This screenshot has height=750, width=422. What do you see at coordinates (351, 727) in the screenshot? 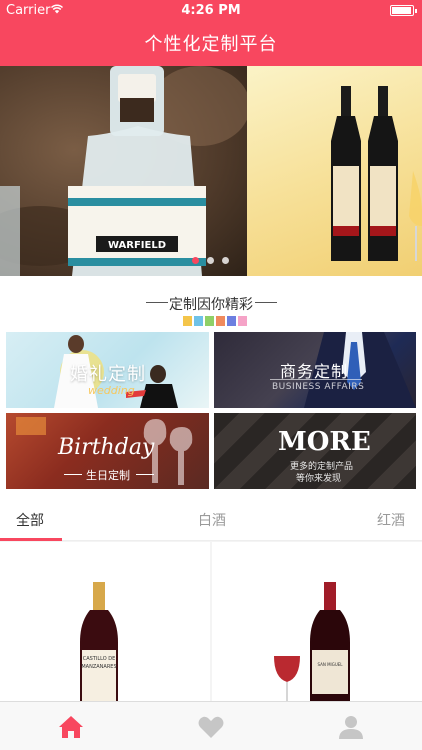
I see `user-icon` at bounding box center [351, 727].